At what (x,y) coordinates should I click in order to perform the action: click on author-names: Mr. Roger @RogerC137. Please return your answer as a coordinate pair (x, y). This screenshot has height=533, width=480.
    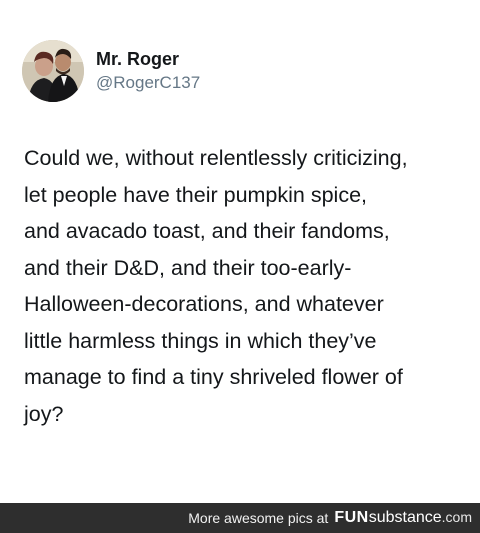
    Looking at the image, I should click on (148, 71).